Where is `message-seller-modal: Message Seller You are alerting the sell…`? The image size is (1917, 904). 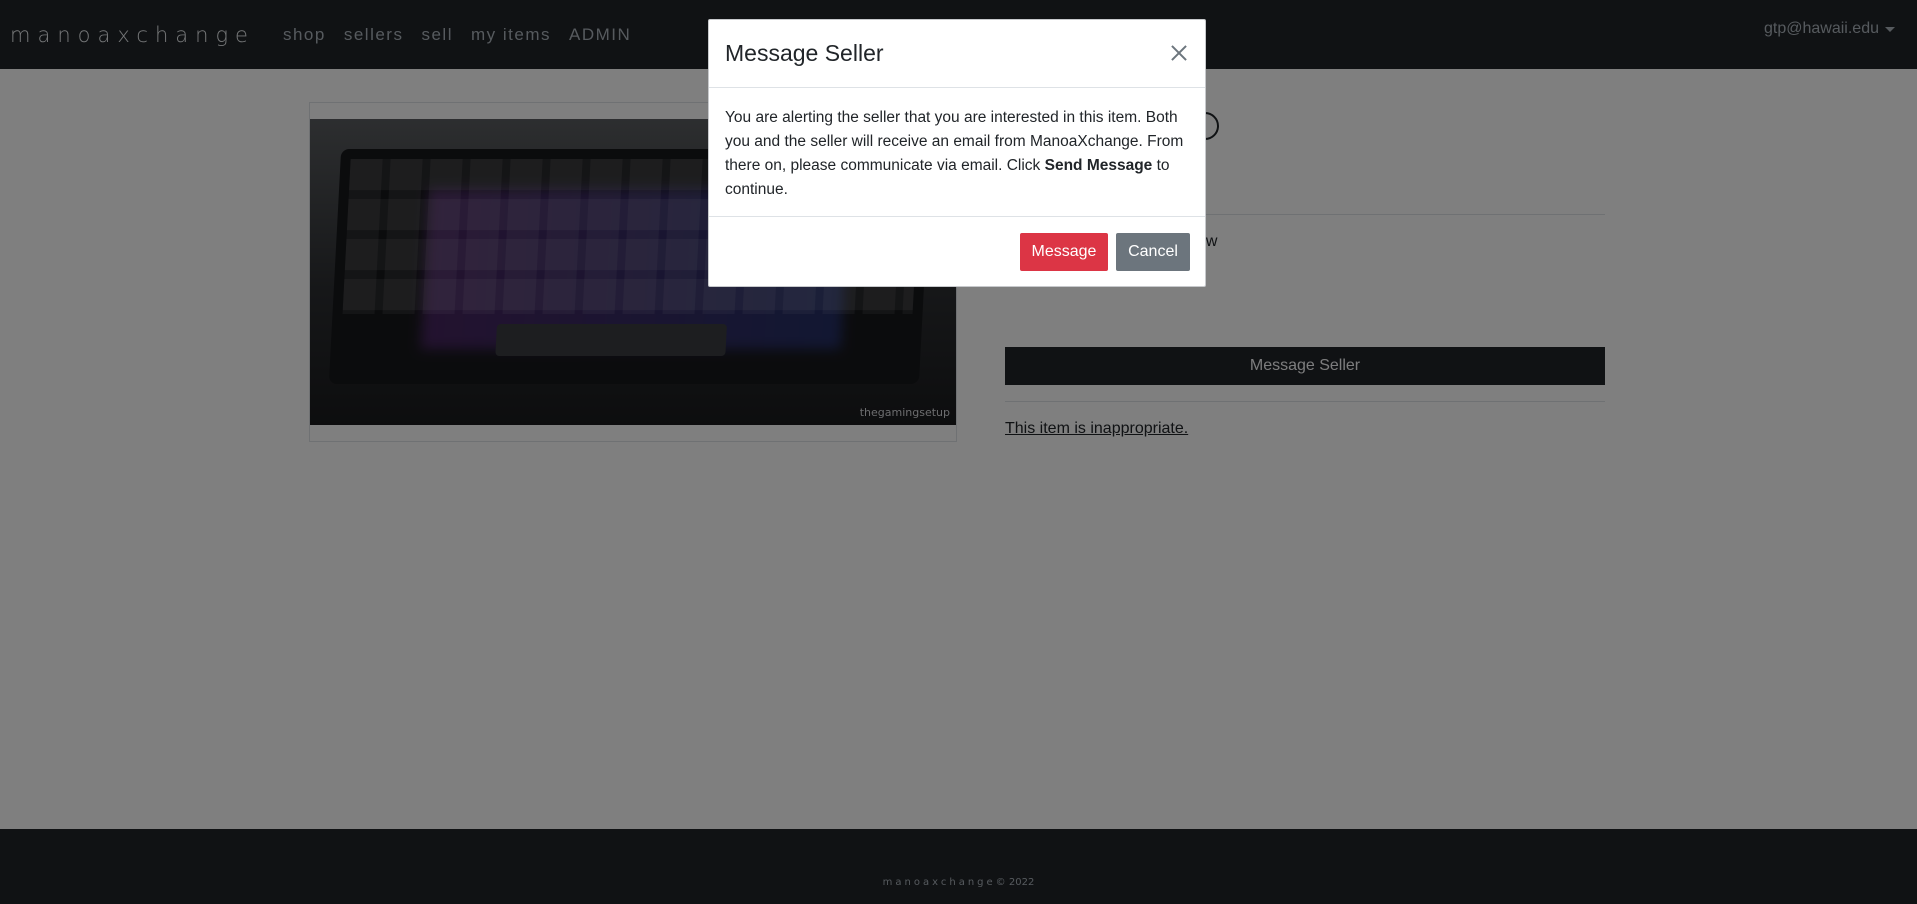 message-seller-modal: Message Seller You are alerting the sell… is located at coordinates (957, 153).